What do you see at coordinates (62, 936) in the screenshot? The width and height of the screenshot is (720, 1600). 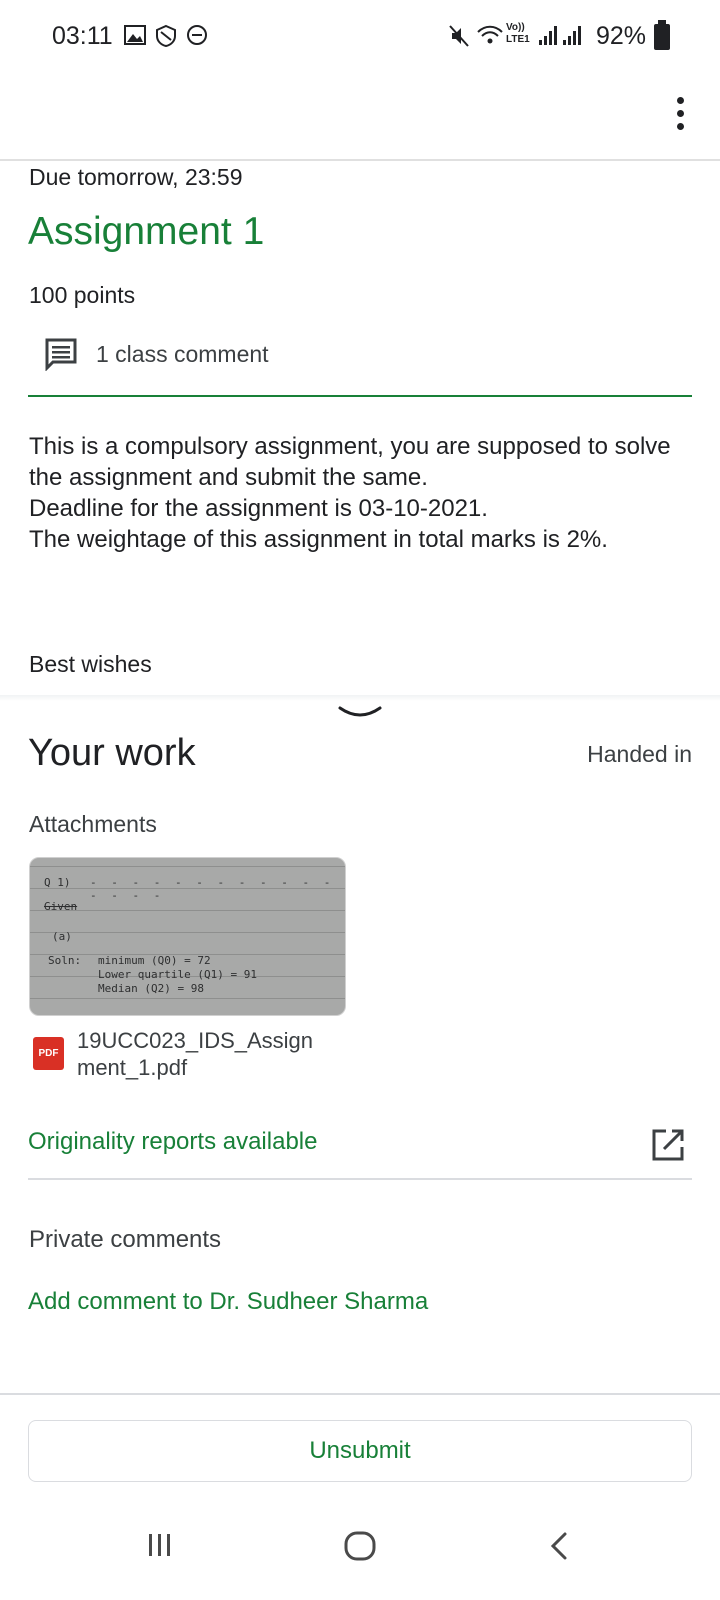 I see `thumb-part: (a)` at bounding box center [62, 936].